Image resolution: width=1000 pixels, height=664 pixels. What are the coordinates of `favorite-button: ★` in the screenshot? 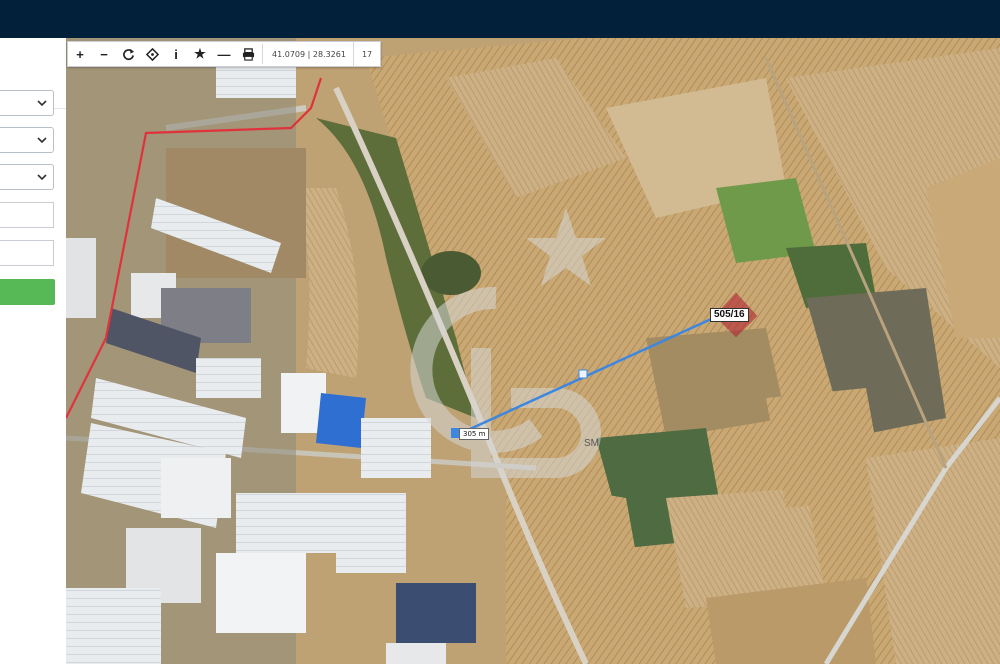 It's located at (200, 54).